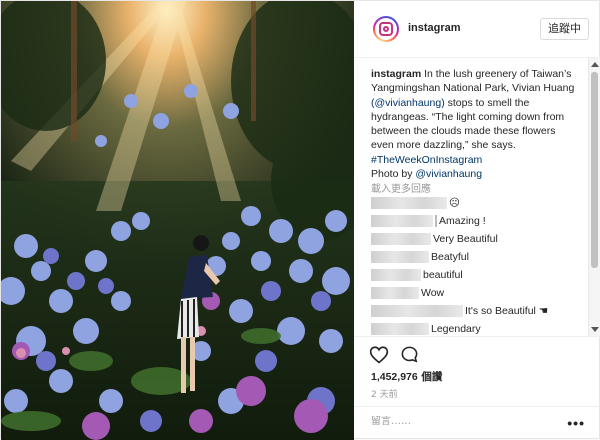  I want to click on caption-photographer-link: @vivianhaung, so click(448, 174).